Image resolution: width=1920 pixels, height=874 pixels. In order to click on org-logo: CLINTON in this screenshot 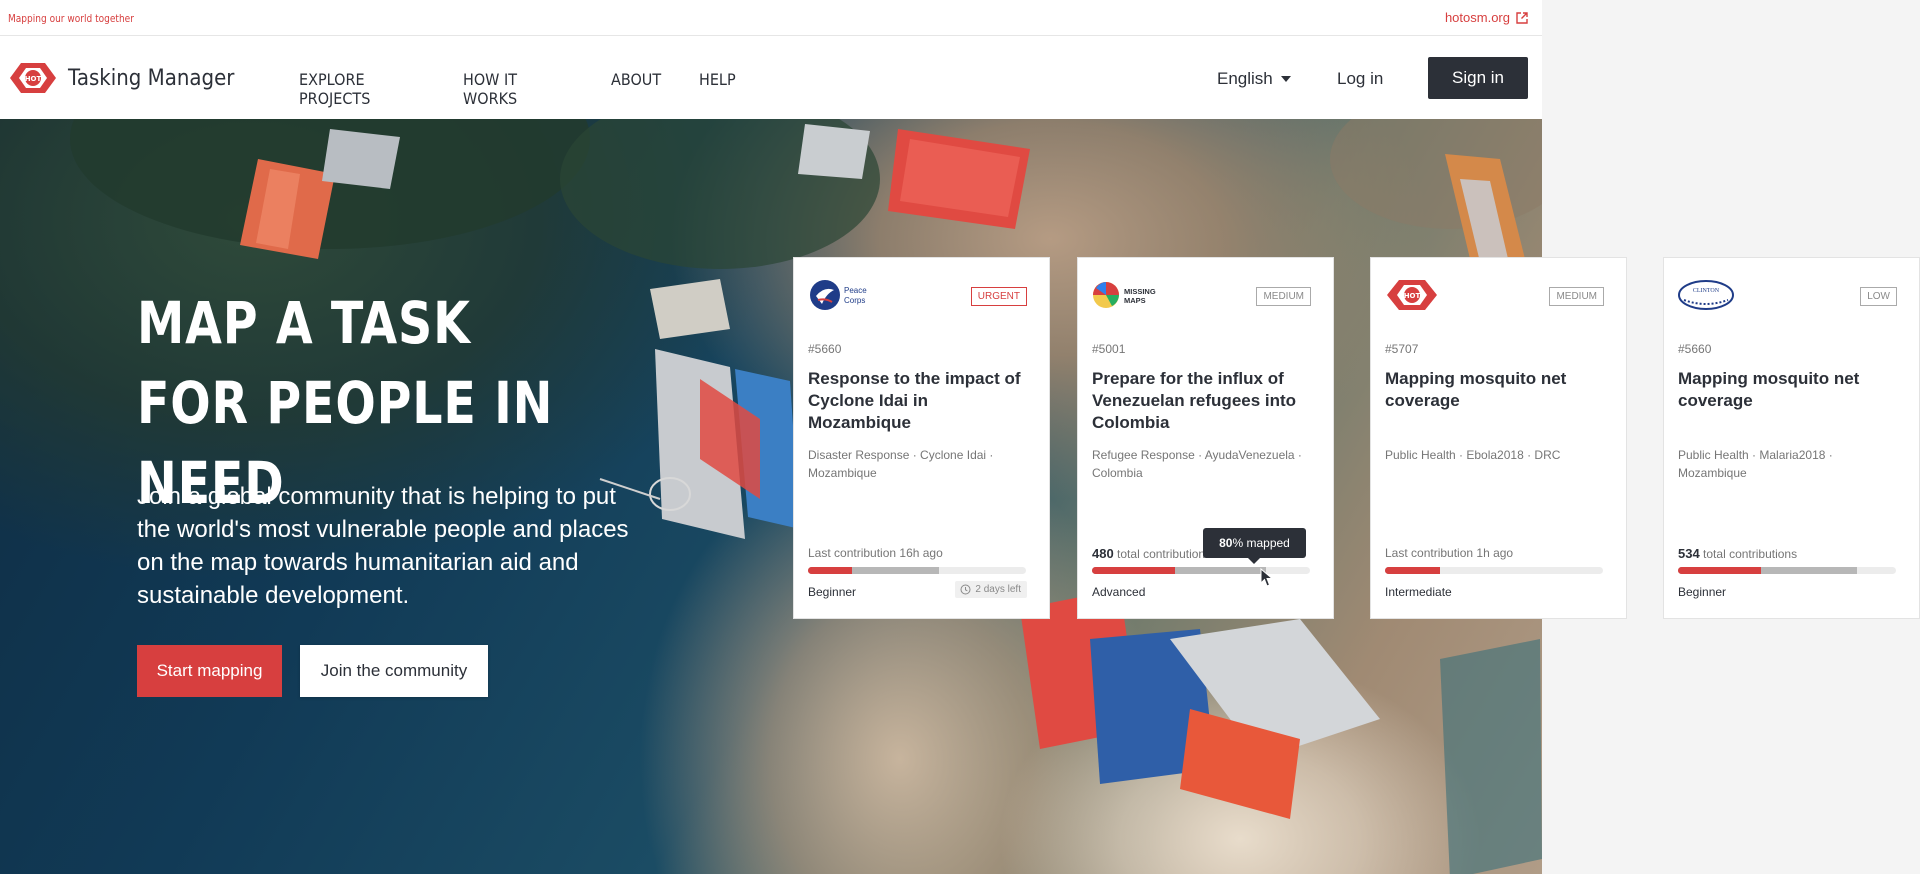, I will do `click(1708, 295)`.